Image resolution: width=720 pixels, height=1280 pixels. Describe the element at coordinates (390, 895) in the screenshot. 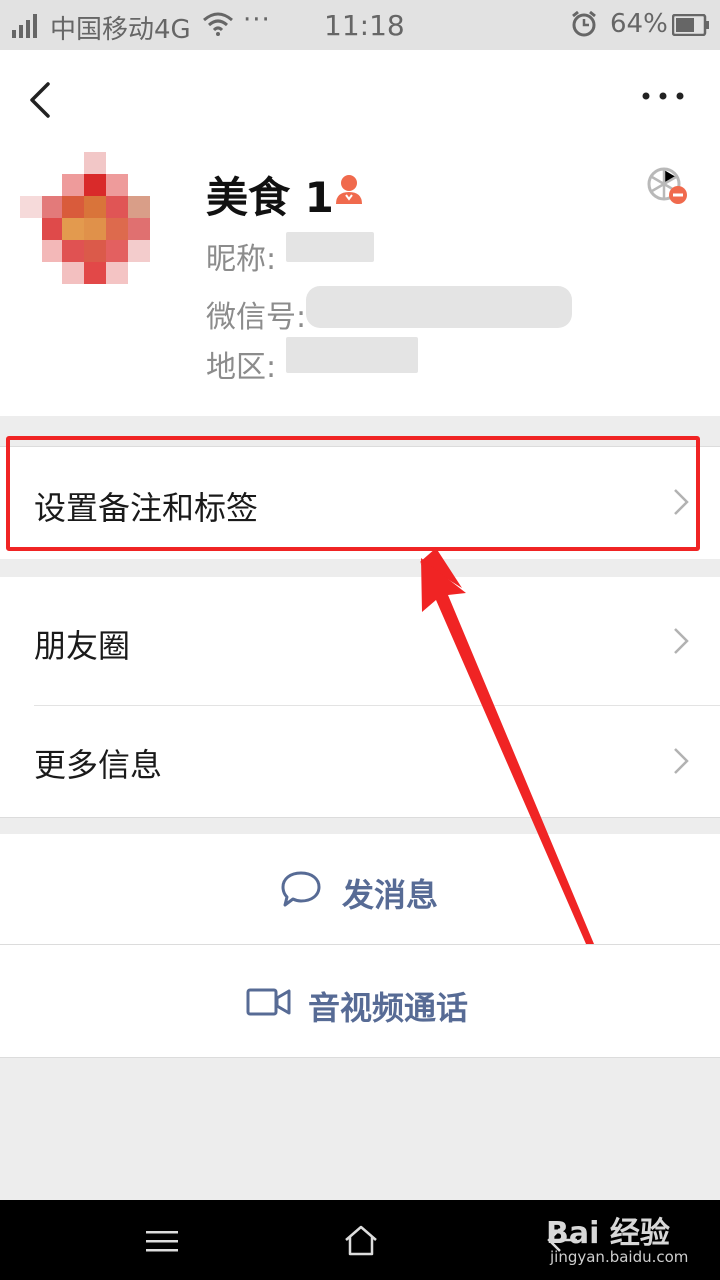

I see `send-message-label: 发消息` at that location.